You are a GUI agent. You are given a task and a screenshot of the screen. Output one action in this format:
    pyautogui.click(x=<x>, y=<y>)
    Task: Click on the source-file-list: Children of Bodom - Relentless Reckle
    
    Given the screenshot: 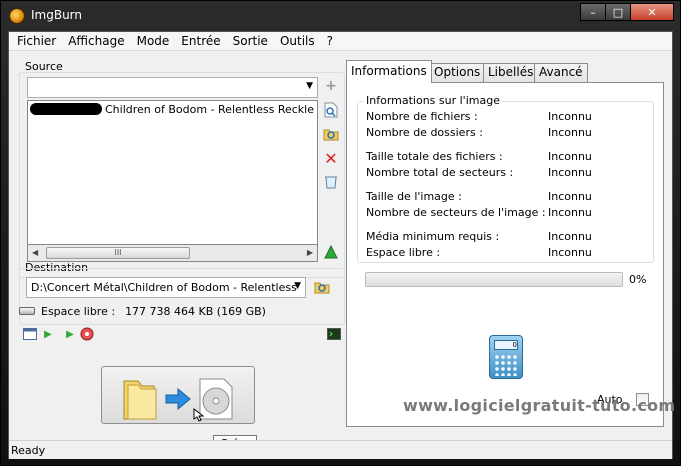 What is the action you would take?
    pyautogui.click(x=172, y=172)
    